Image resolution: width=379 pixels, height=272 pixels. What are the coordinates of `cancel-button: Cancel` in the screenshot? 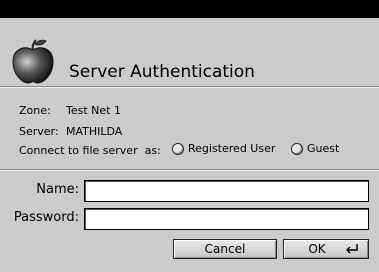 It's located at (225, 249).